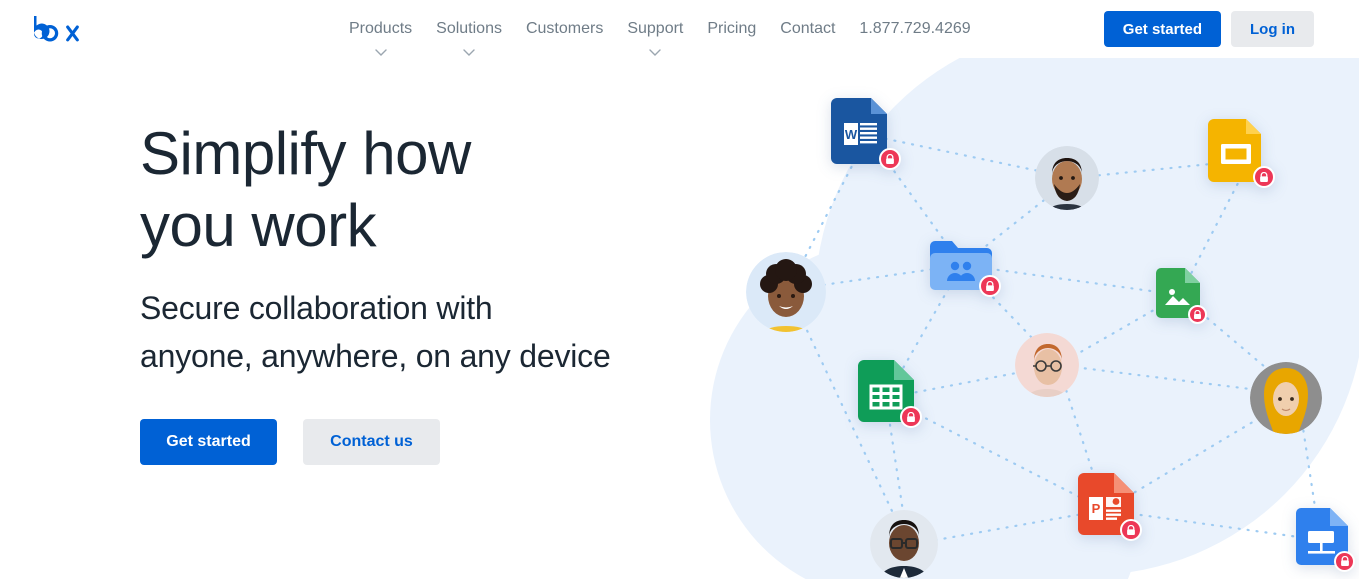  Describe the element at coordinates (1110, 507) in the screenshot. I see `powerpoint-file-icon: P` at that location.